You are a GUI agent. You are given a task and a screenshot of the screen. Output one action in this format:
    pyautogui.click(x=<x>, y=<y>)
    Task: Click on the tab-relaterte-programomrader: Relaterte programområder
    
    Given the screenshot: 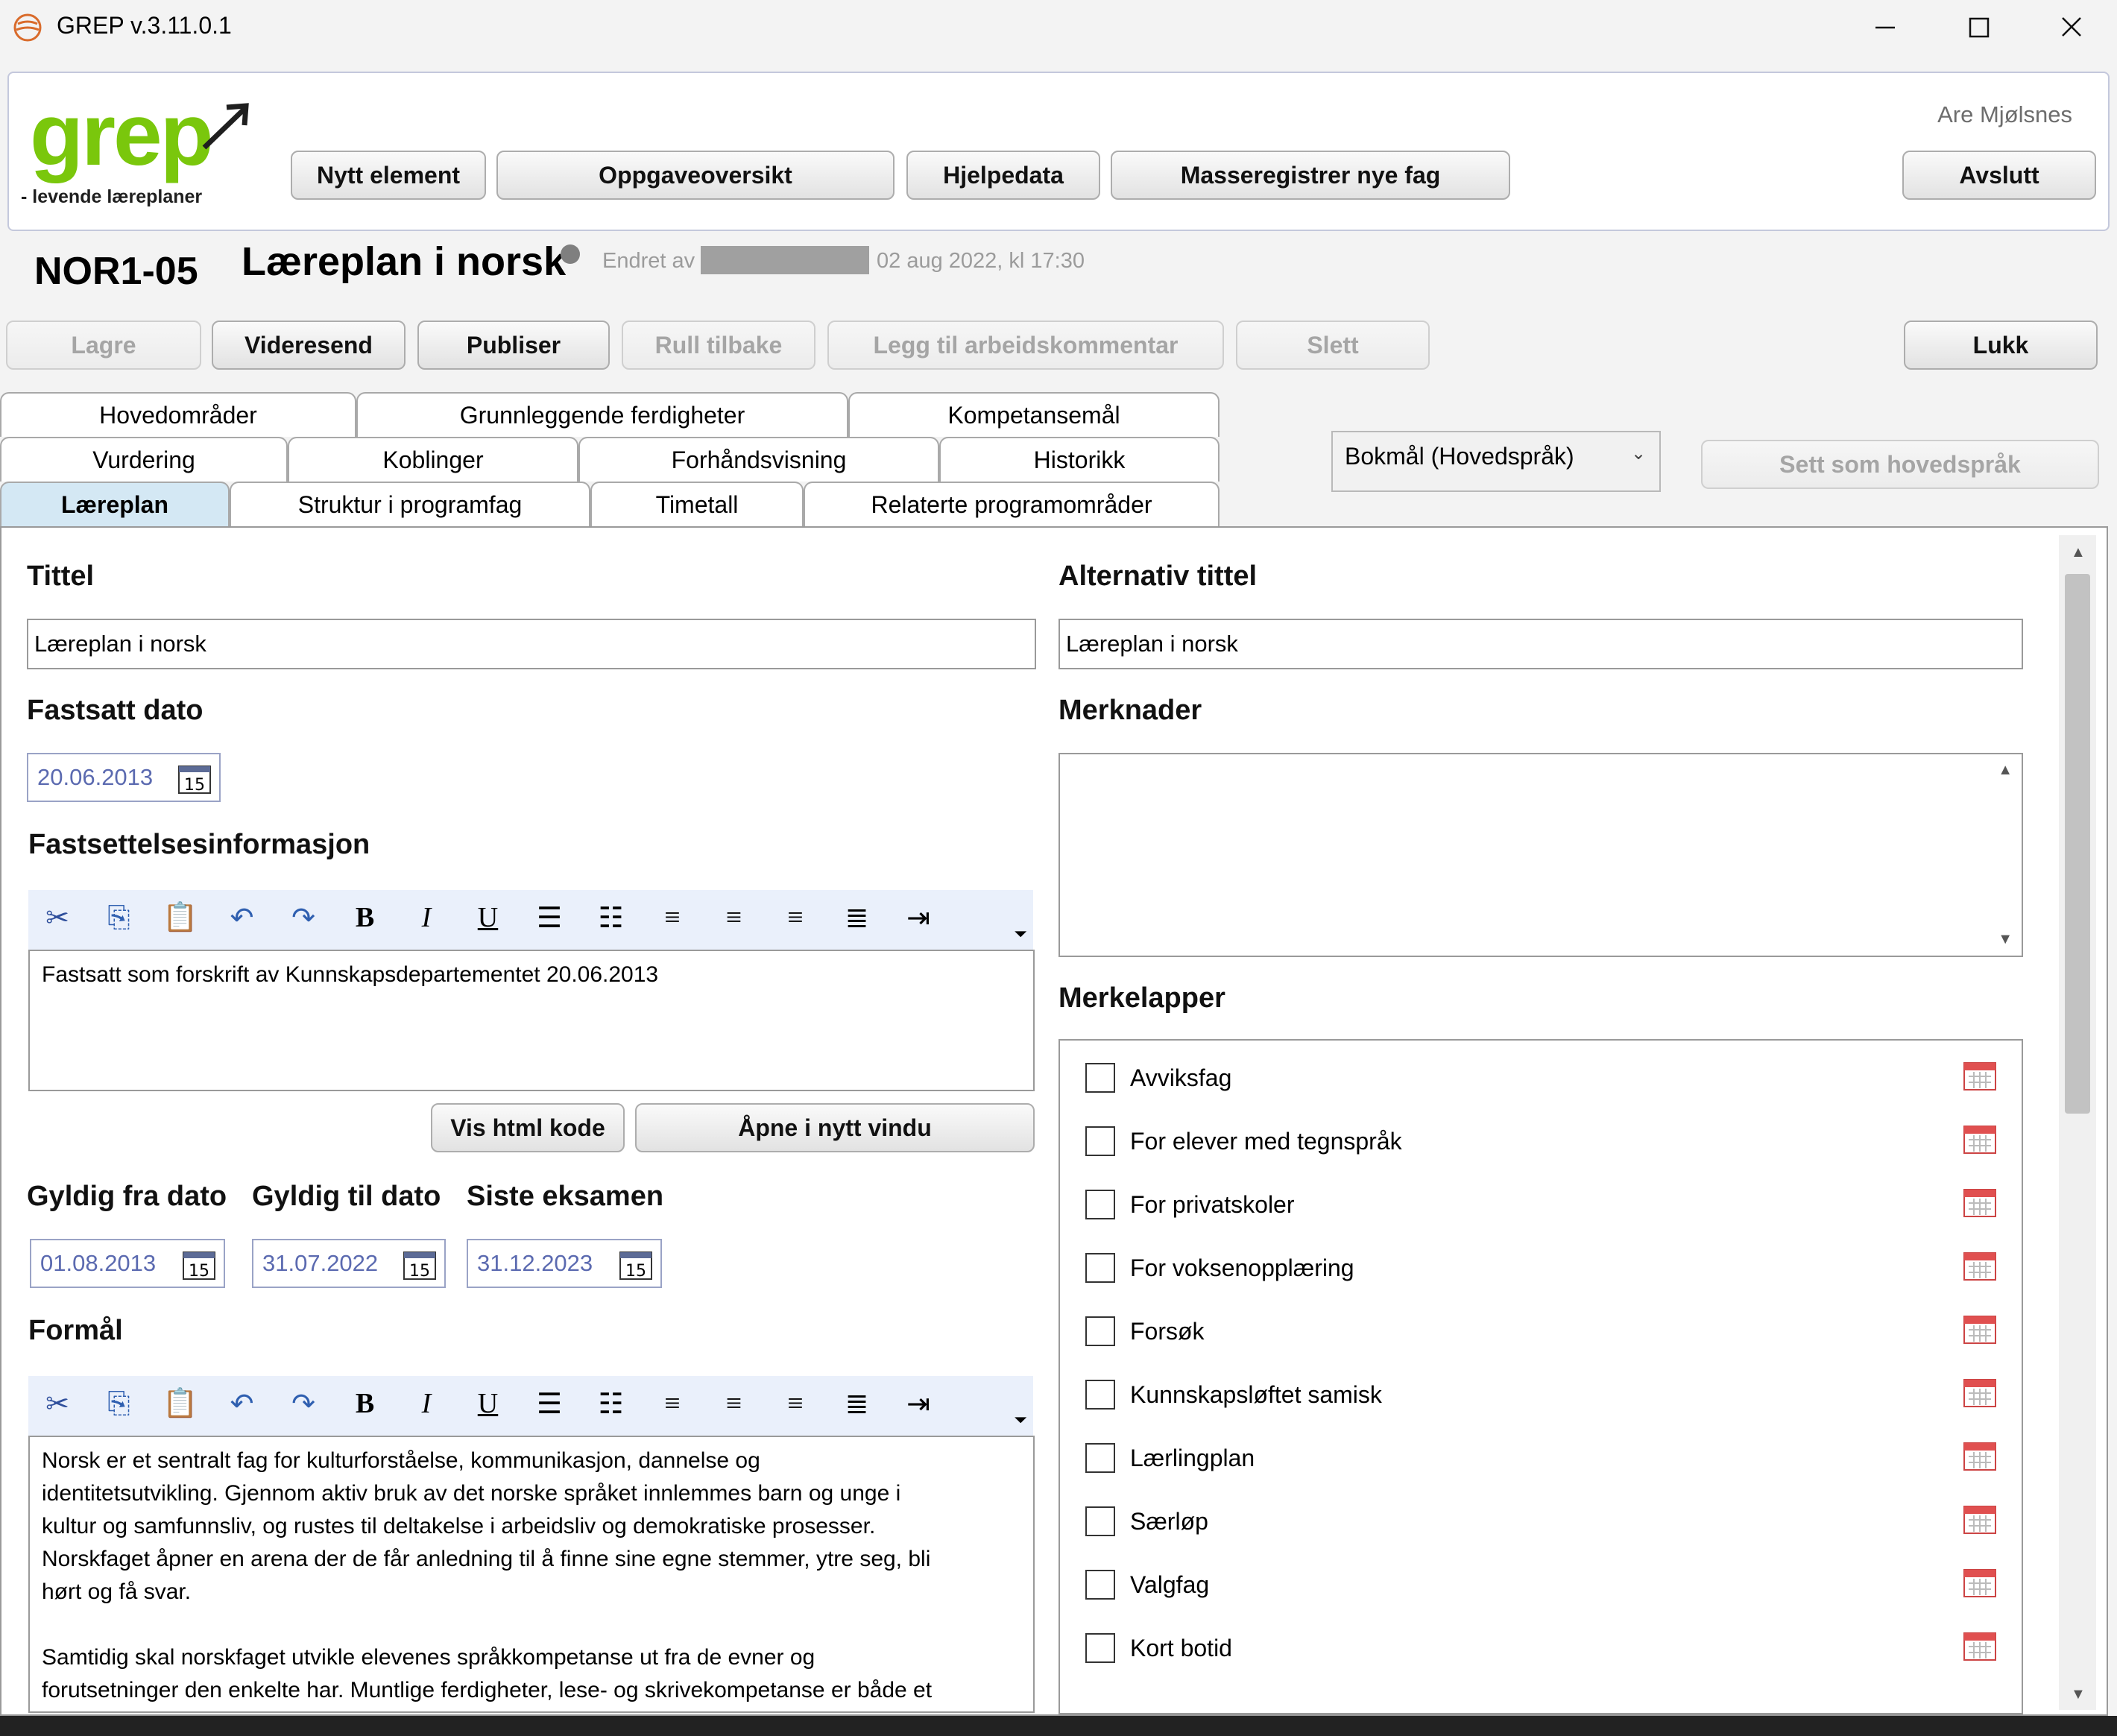 What is the action you would take?
    pyautogui.click(x=1012, y=504)
    